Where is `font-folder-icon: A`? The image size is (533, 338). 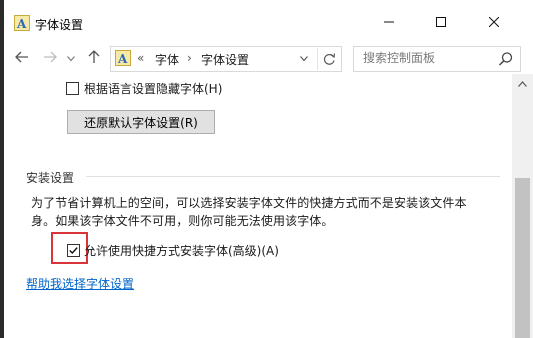
font-folder-icon: A is located at coordinates (123, 58).